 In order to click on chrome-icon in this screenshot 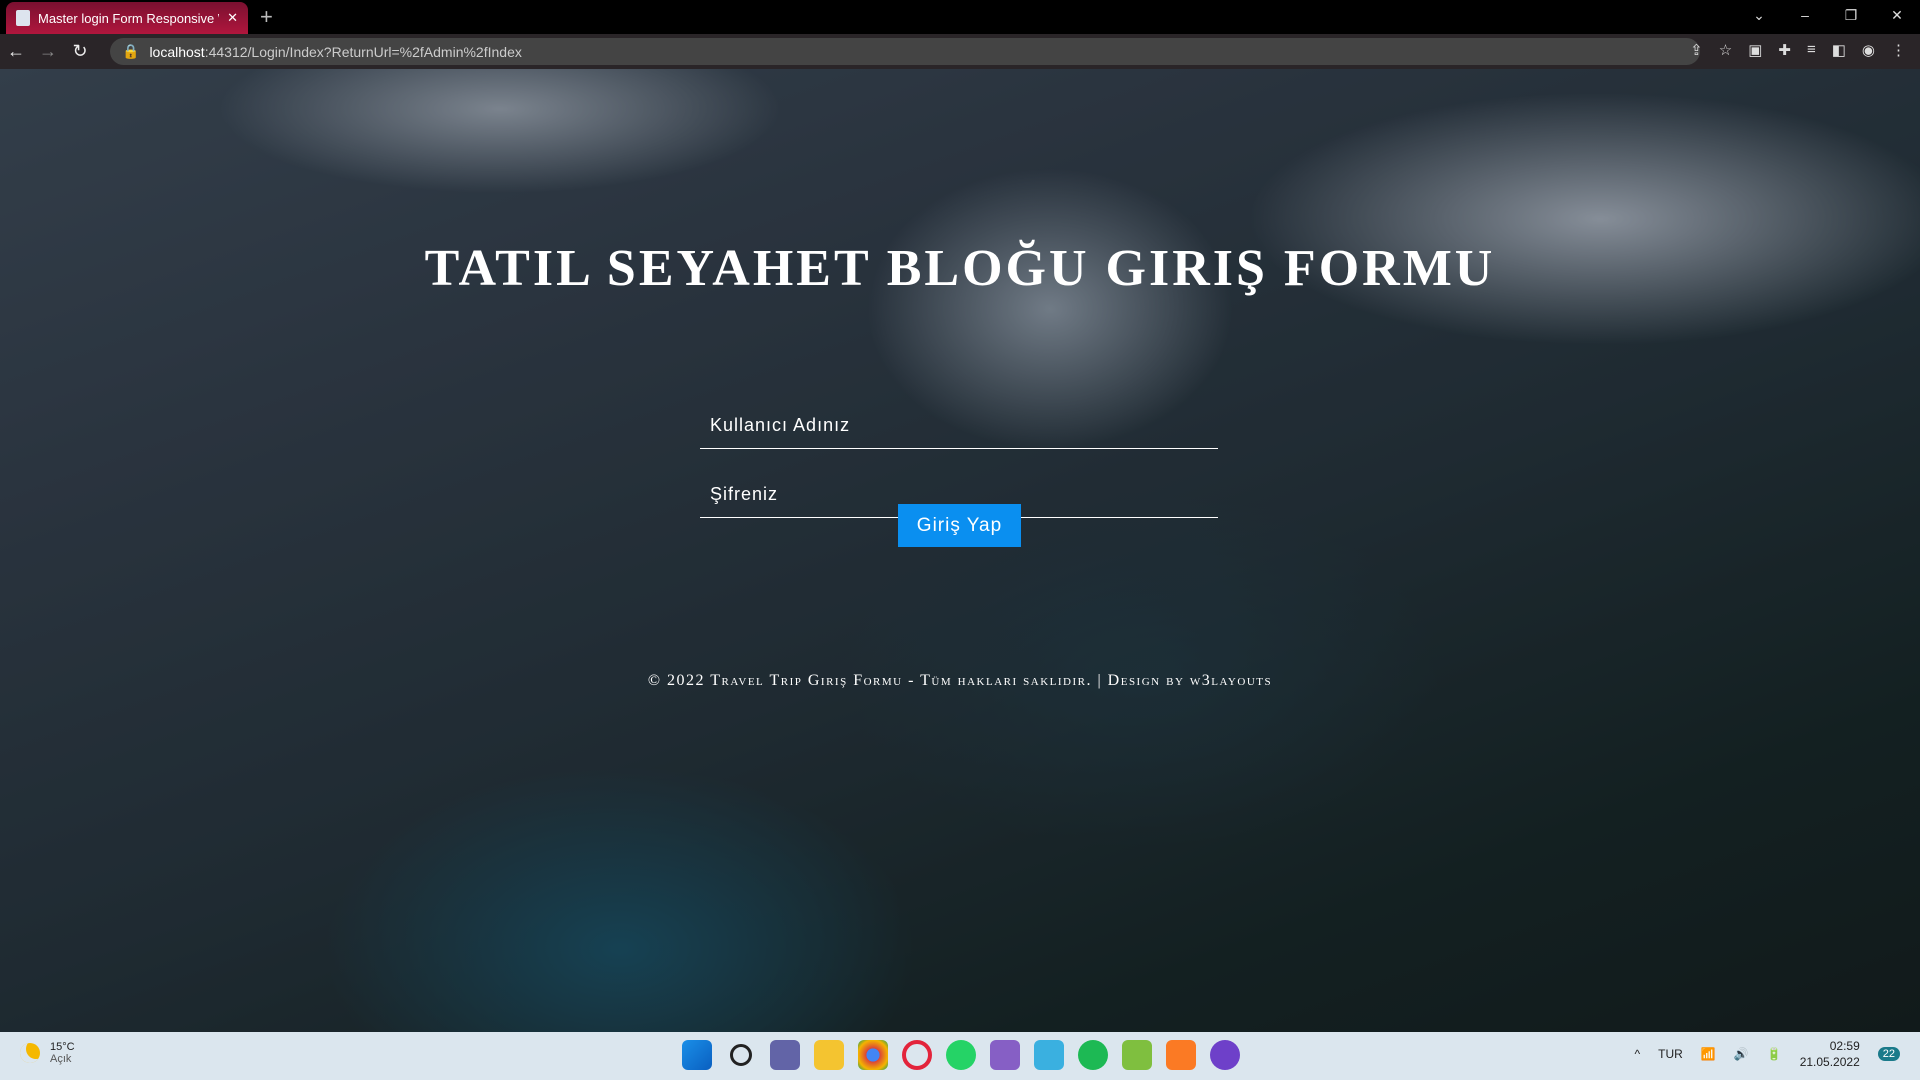, I will do `click(873, 1055)`.